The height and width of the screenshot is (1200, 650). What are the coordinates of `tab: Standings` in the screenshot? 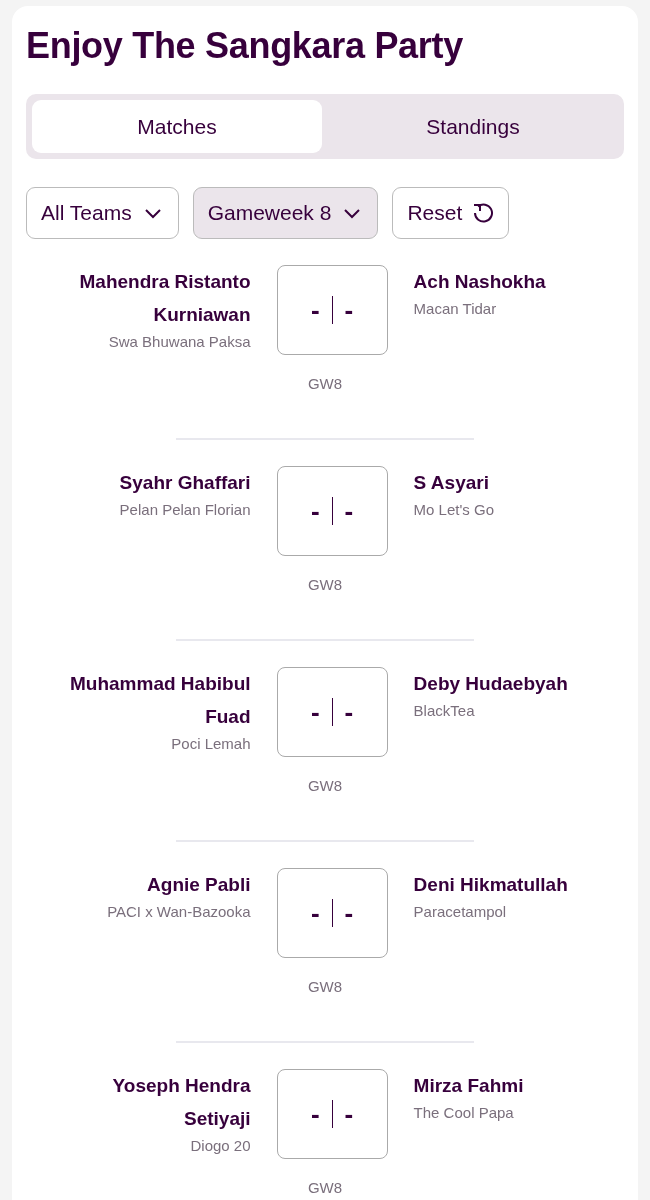 It's located at (473, 126).